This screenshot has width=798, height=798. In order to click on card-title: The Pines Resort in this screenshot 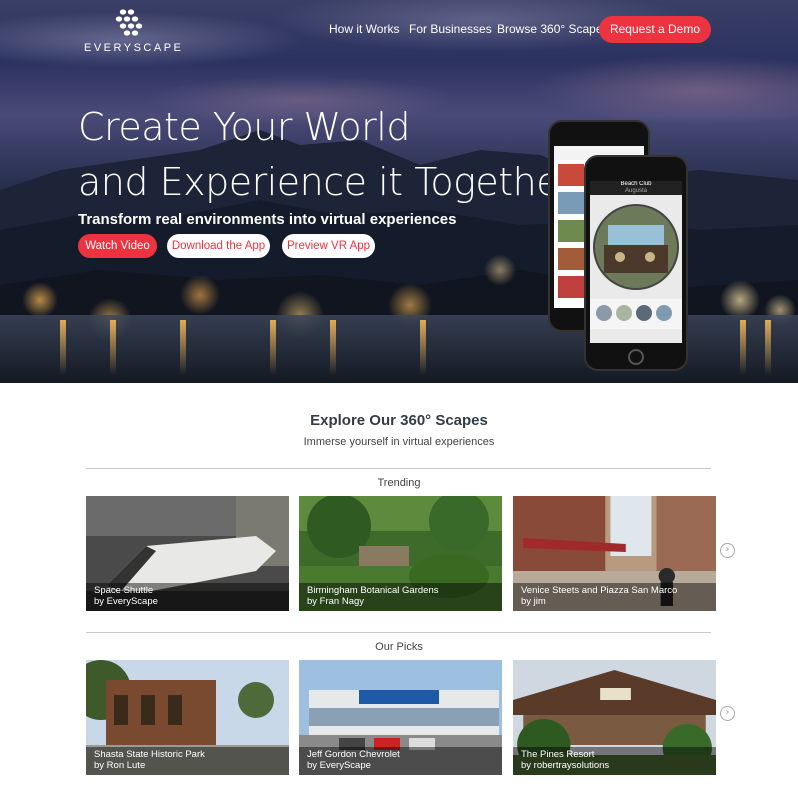, I will do `click(558, 754)`.